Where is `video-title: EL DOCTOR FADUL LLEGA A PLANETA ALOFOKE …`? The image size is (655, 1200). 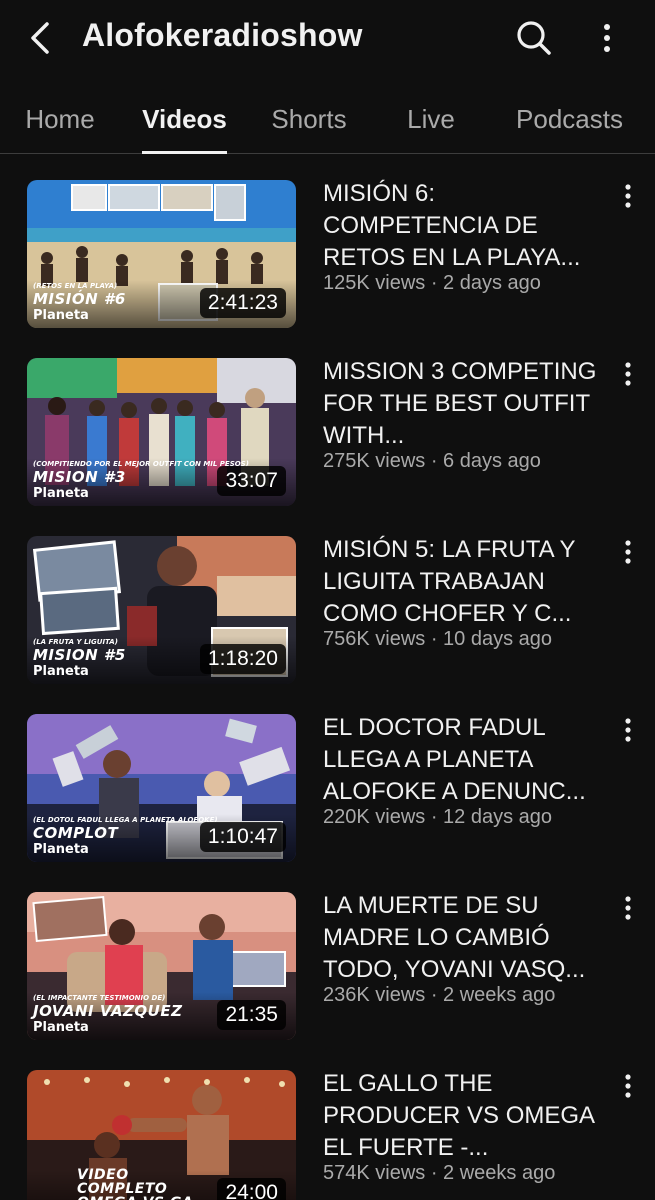
video-title: EL DOCTOR FADUL LLEGA A PLANETA ALOFOKE … is located at coordinates (465, 760).